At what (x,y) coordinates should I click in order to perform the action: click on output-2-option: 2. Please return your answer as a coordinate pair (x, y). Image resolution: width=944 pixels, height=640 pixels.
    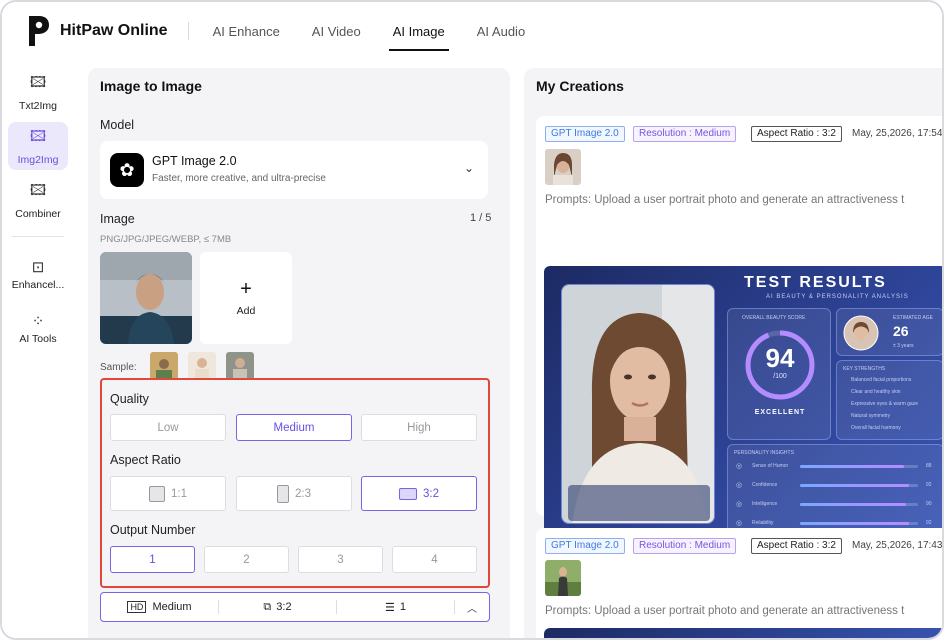
    Looking at the image, I should click on (246, 559).